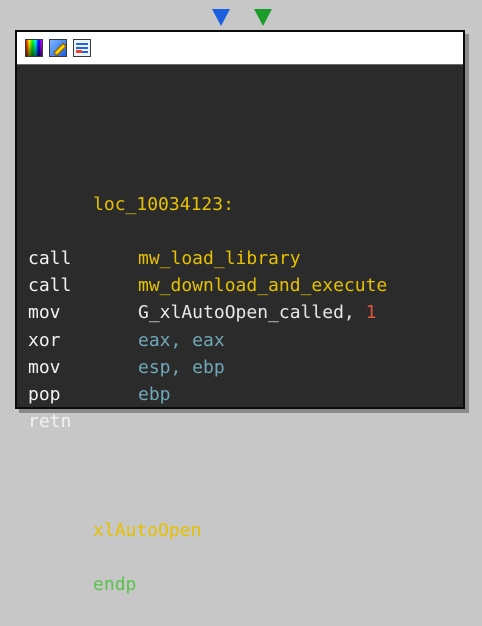 Image resolution: width=482 pixels, height=626 pixels. I want to click on node-header-toolbar, so click(240, 48).